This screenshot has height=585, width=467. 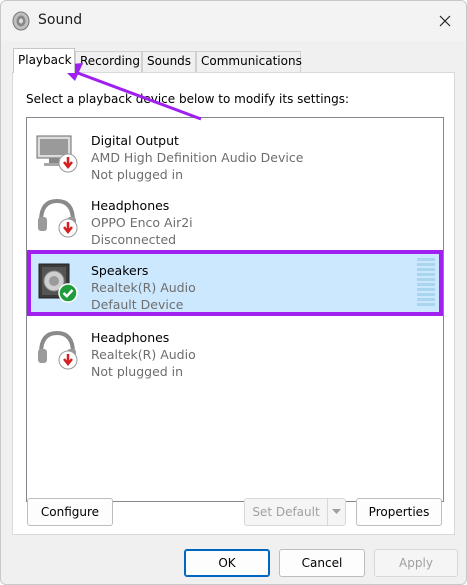 What do you see at coordinates (135, 140) in the screenshot?
I see `device-name: Digital Output` at bounding box center [135, 140].